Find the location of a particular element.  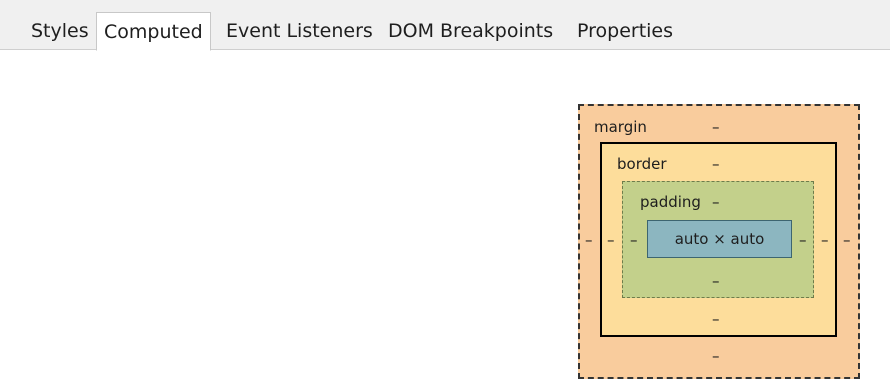

margin-bottom-value: – is located at coordinates (716, 356).